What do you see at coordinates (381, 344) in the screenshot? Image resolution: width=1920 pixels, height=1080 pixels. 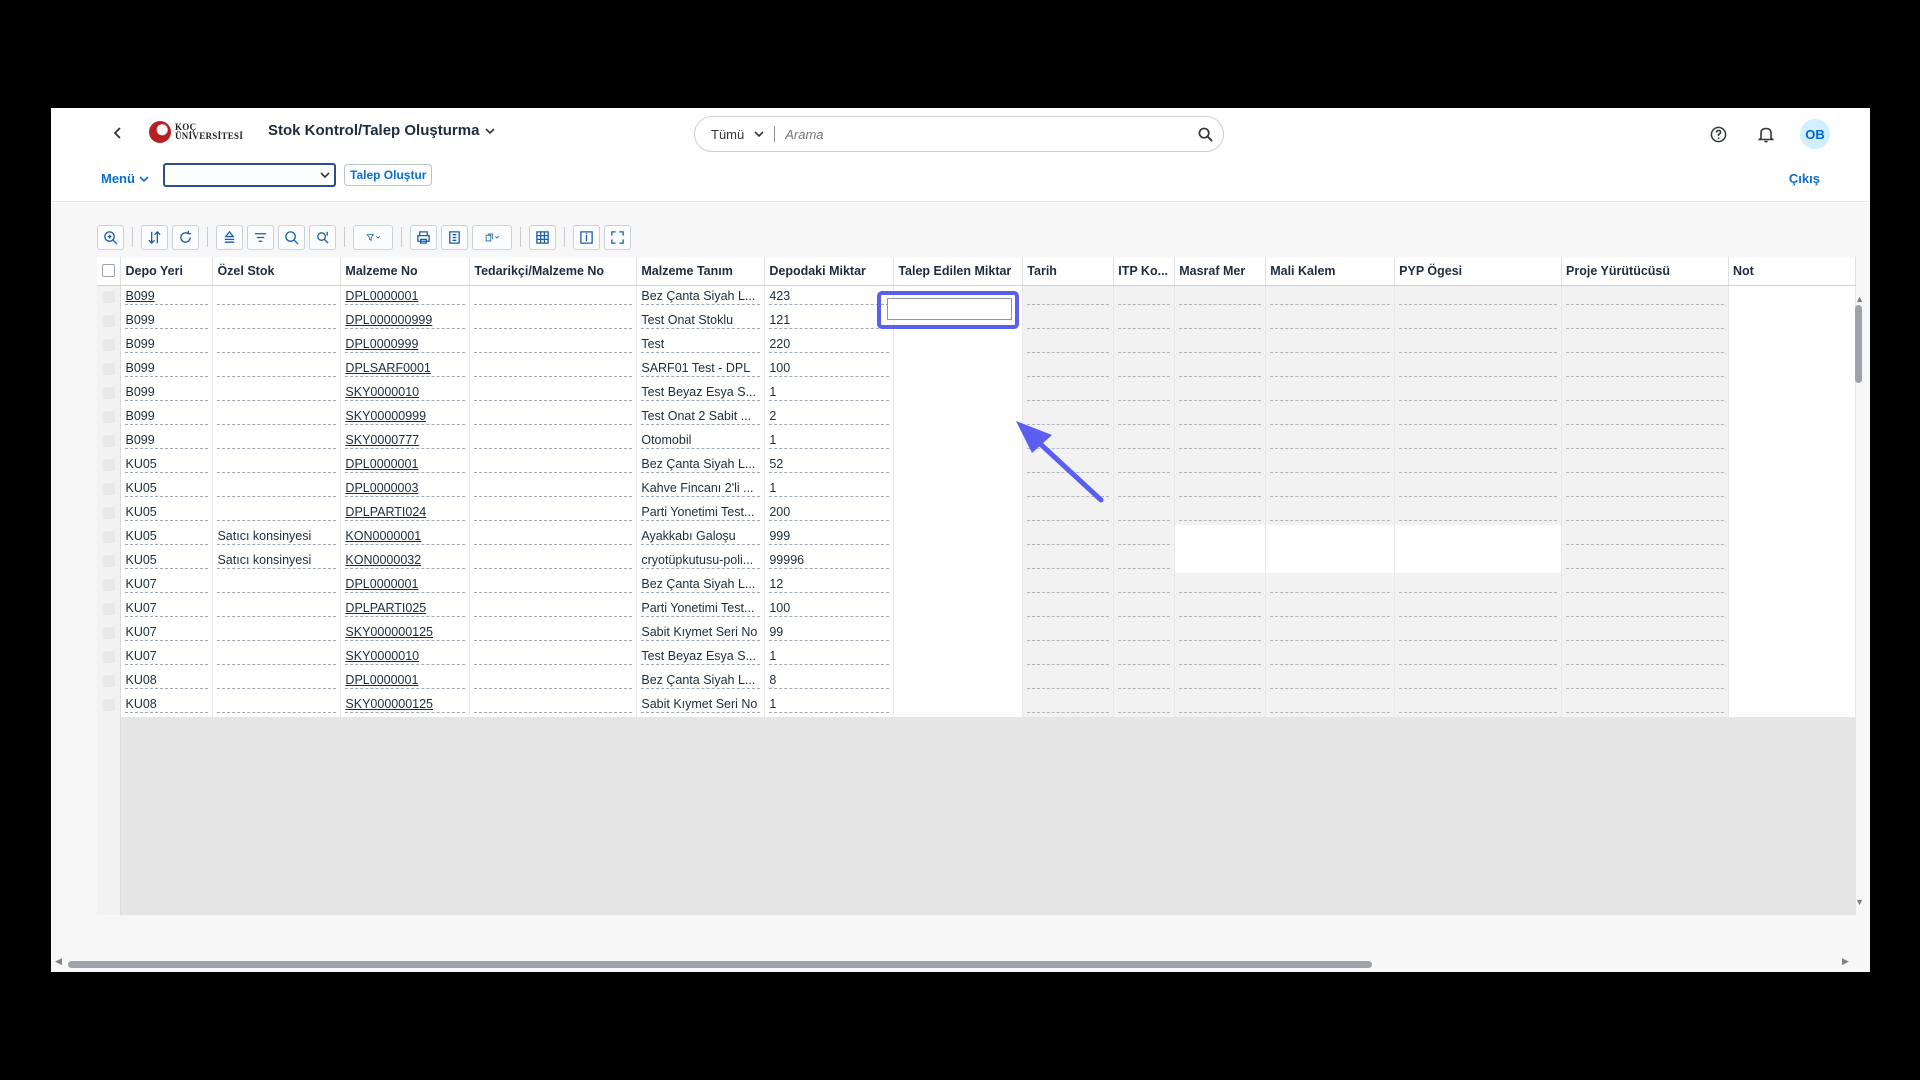 I see `cell-malzeme-text: DPL0000999` at bounding box center [381, 344].